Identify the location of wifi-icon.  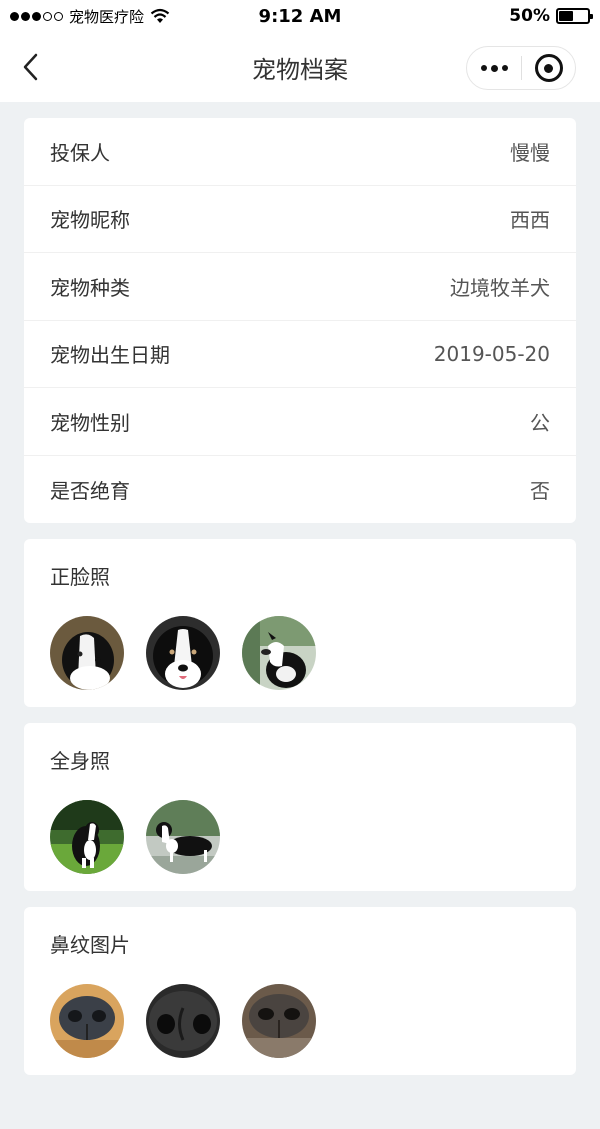
(160, 15).